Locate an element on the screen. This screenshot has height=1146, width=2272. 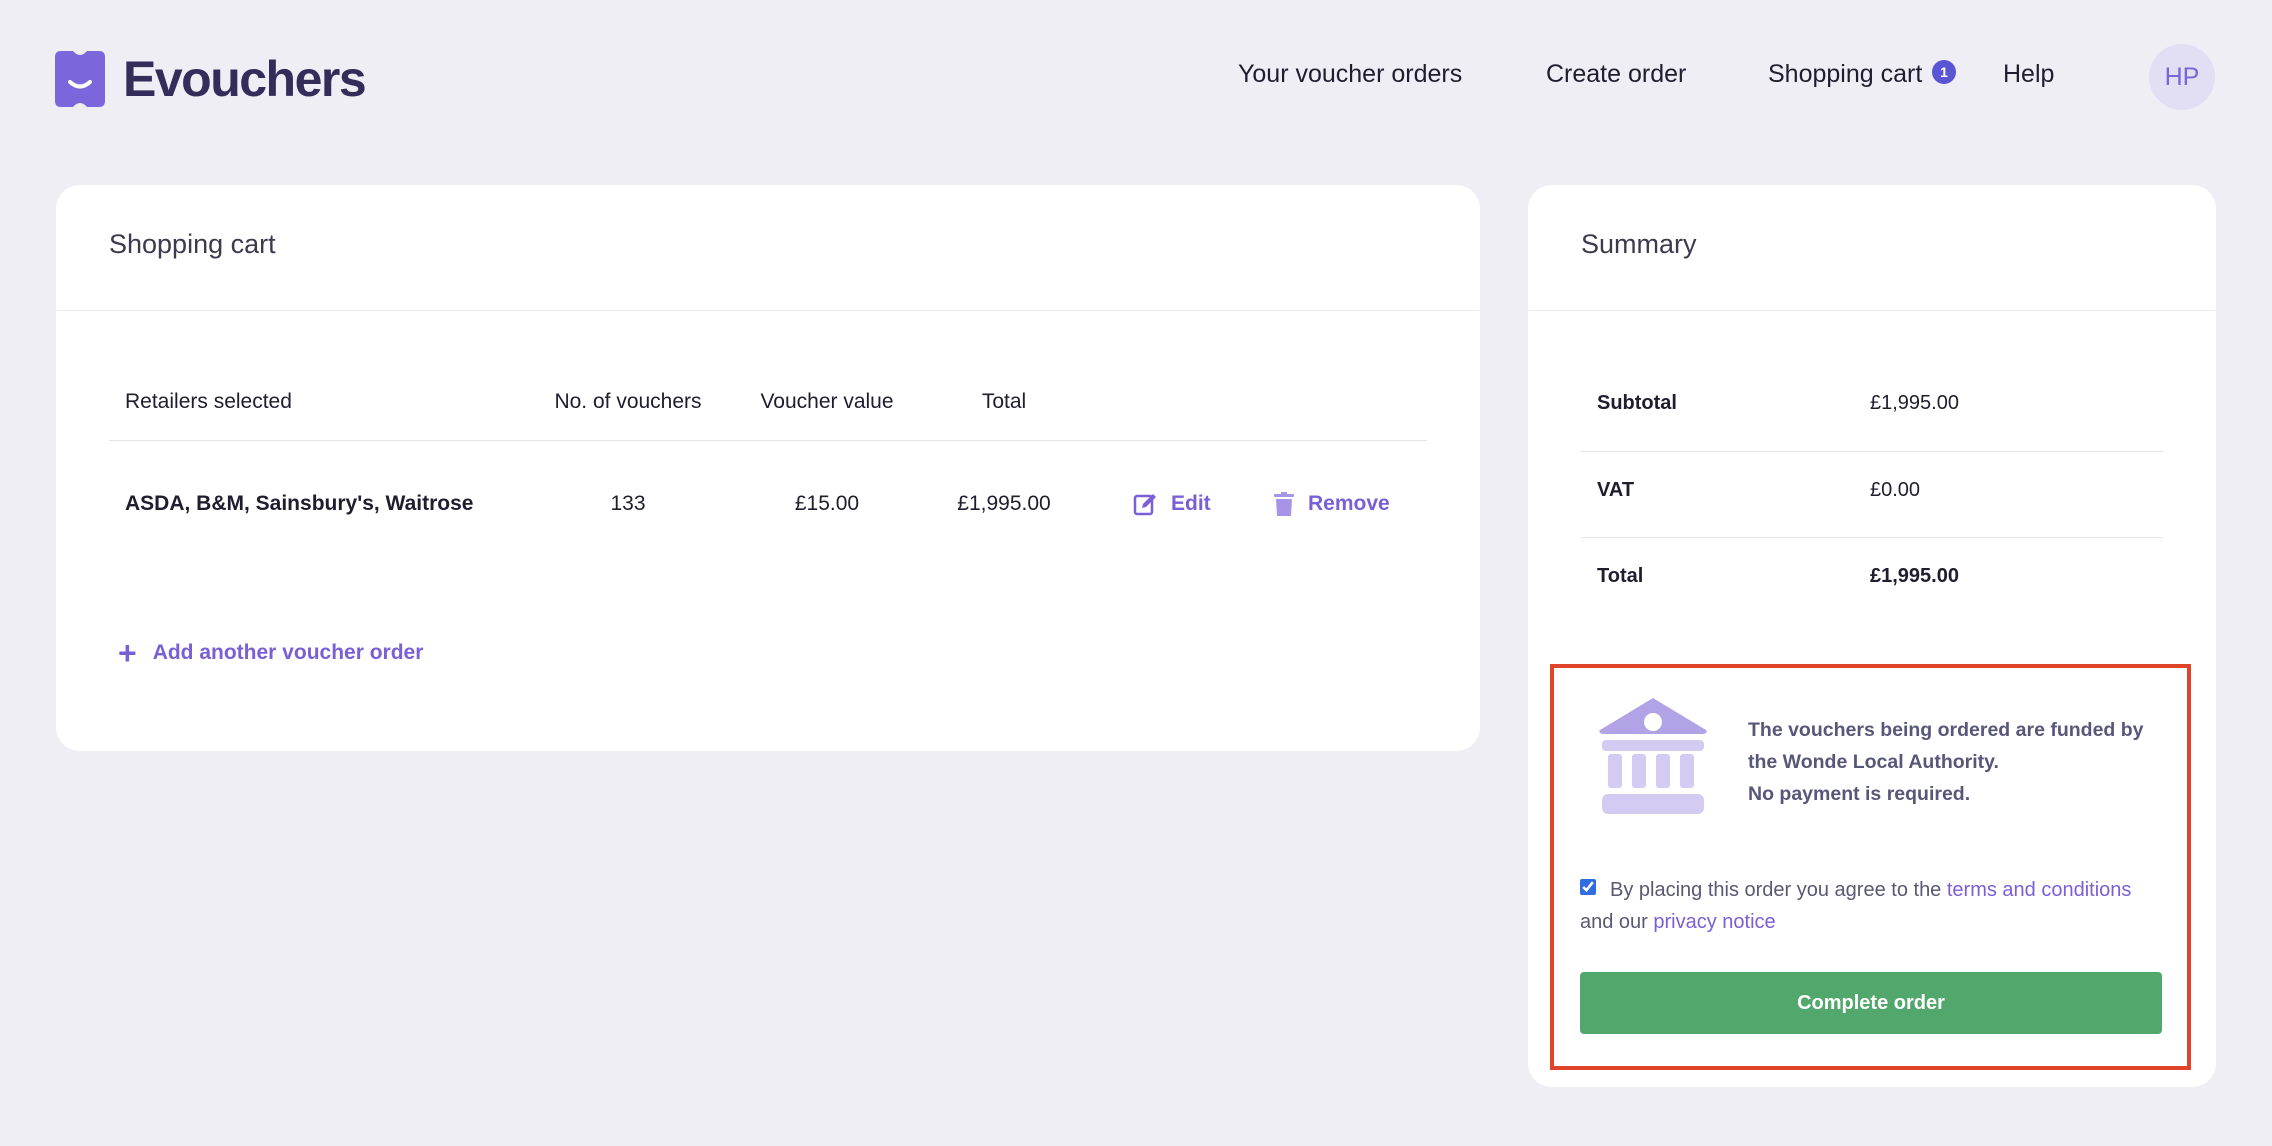
terms-middle: and our is located at coordinates (1617, 922).